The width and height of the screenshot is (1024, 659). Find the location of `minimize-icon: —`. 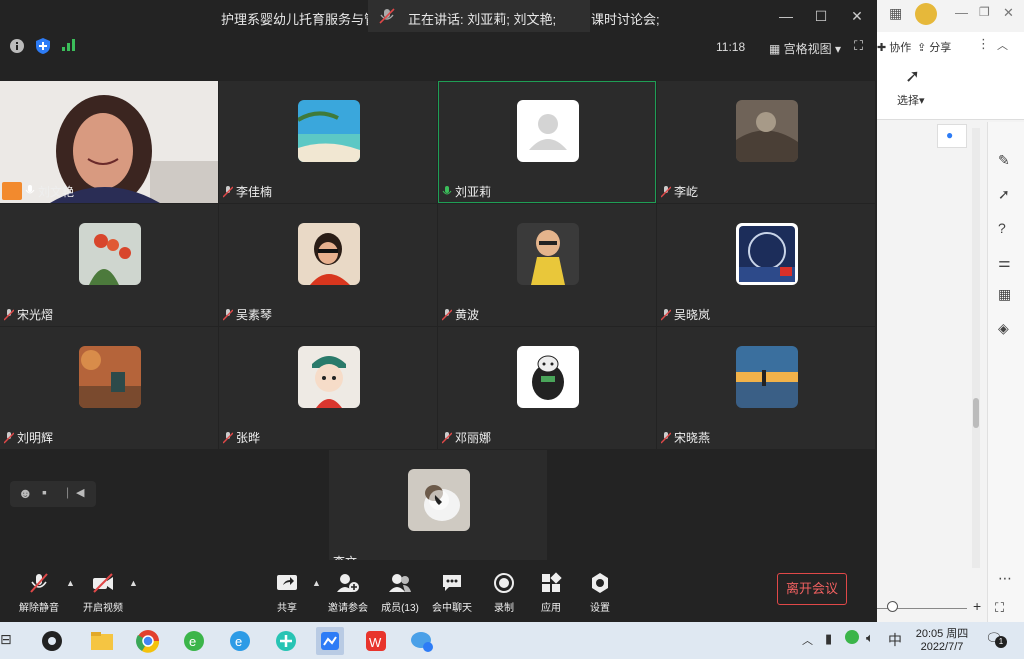

minimize-icon: — is located at coordinates (961, 12).